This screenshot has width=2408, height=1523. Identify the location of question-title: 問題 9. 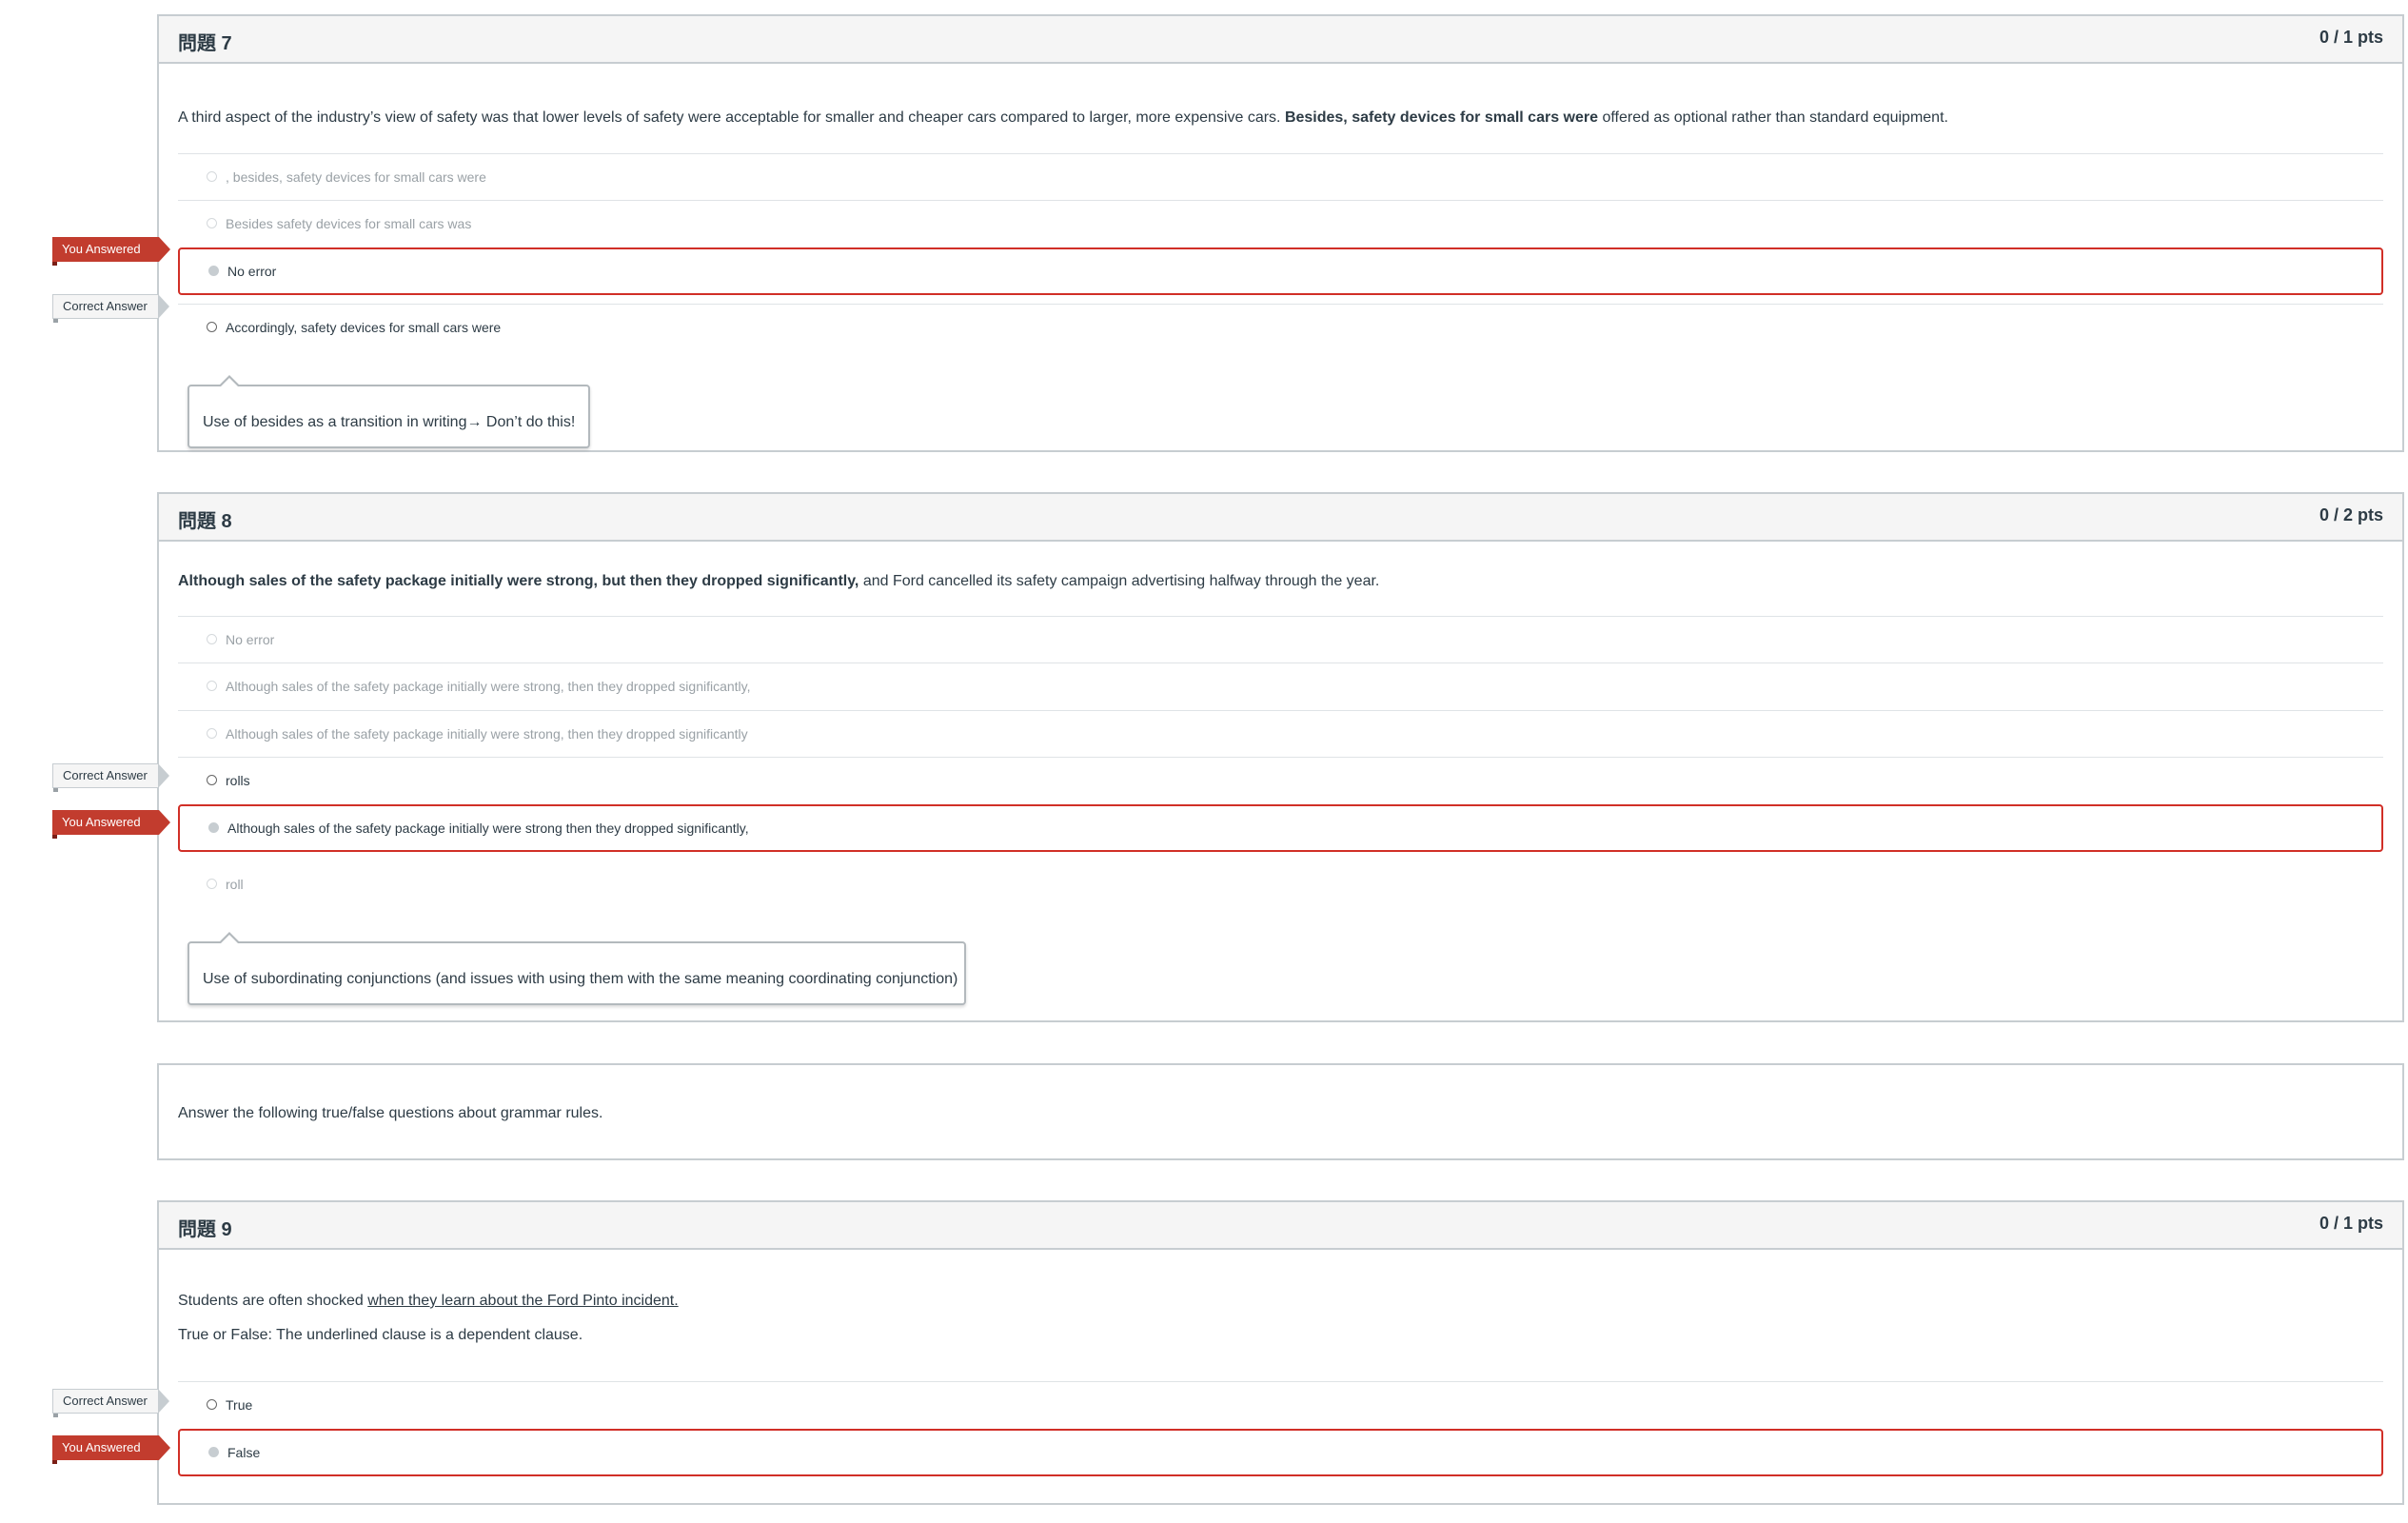
(205, 1229).